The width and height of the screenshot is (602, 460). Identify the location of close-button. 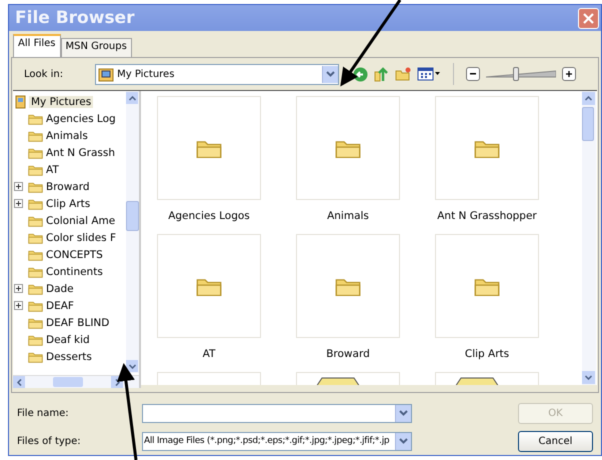
(588, 18).